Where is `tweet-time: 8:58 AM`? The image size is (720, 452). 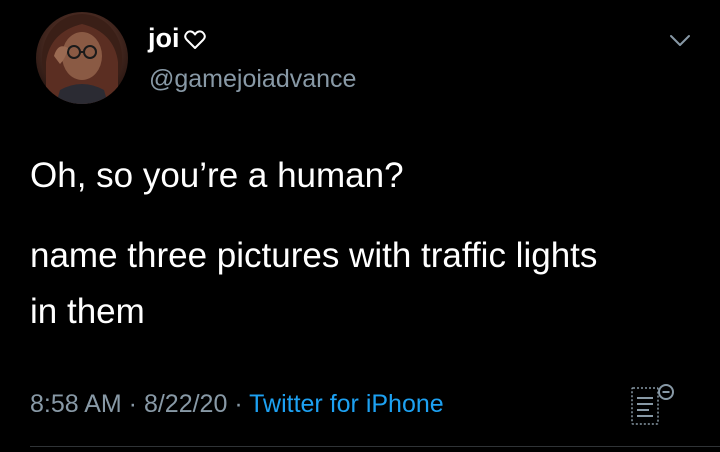 tweet-time: 8:58 AM is located at coordinates (76, 404).